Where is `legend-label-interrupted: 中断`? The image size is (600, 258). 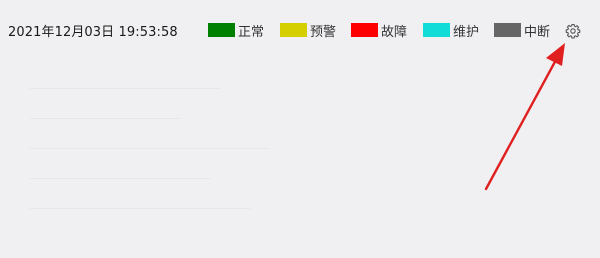
legend-label-interrupted: 中断 is located at coordinates (537, 32).